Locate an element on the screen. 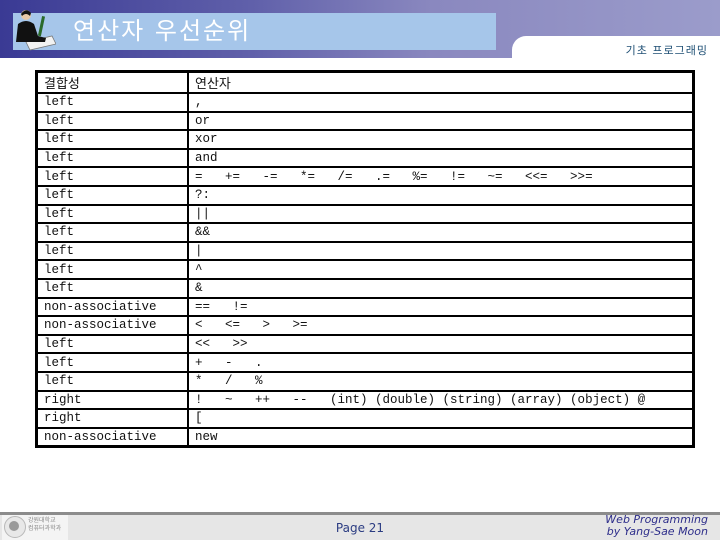 This screenshot has height=540, width=720. table-row: non-associative < <= > >= is located at coordinates (365, 325).